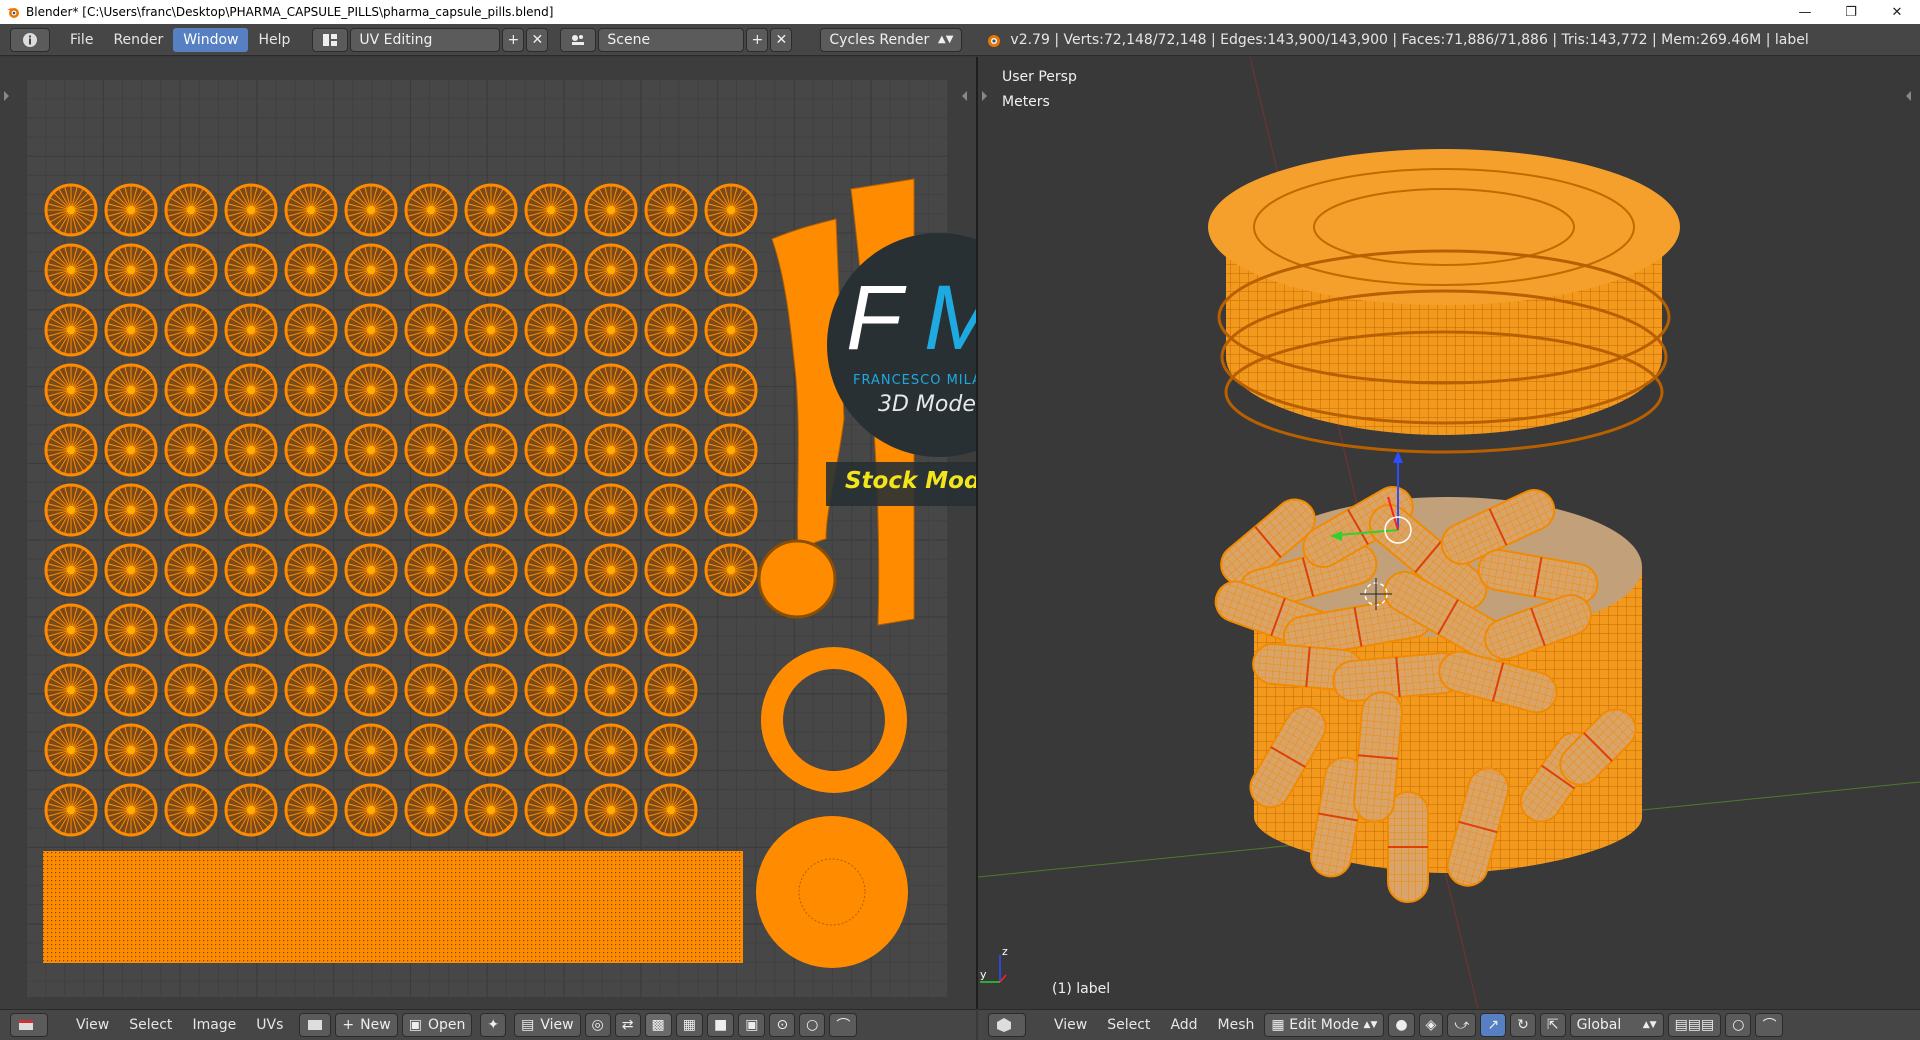 The image size is (1920, 1040). Describe the element at coordinates (578, 39) in the screenshot. I see `scene-browse-button` at that location.